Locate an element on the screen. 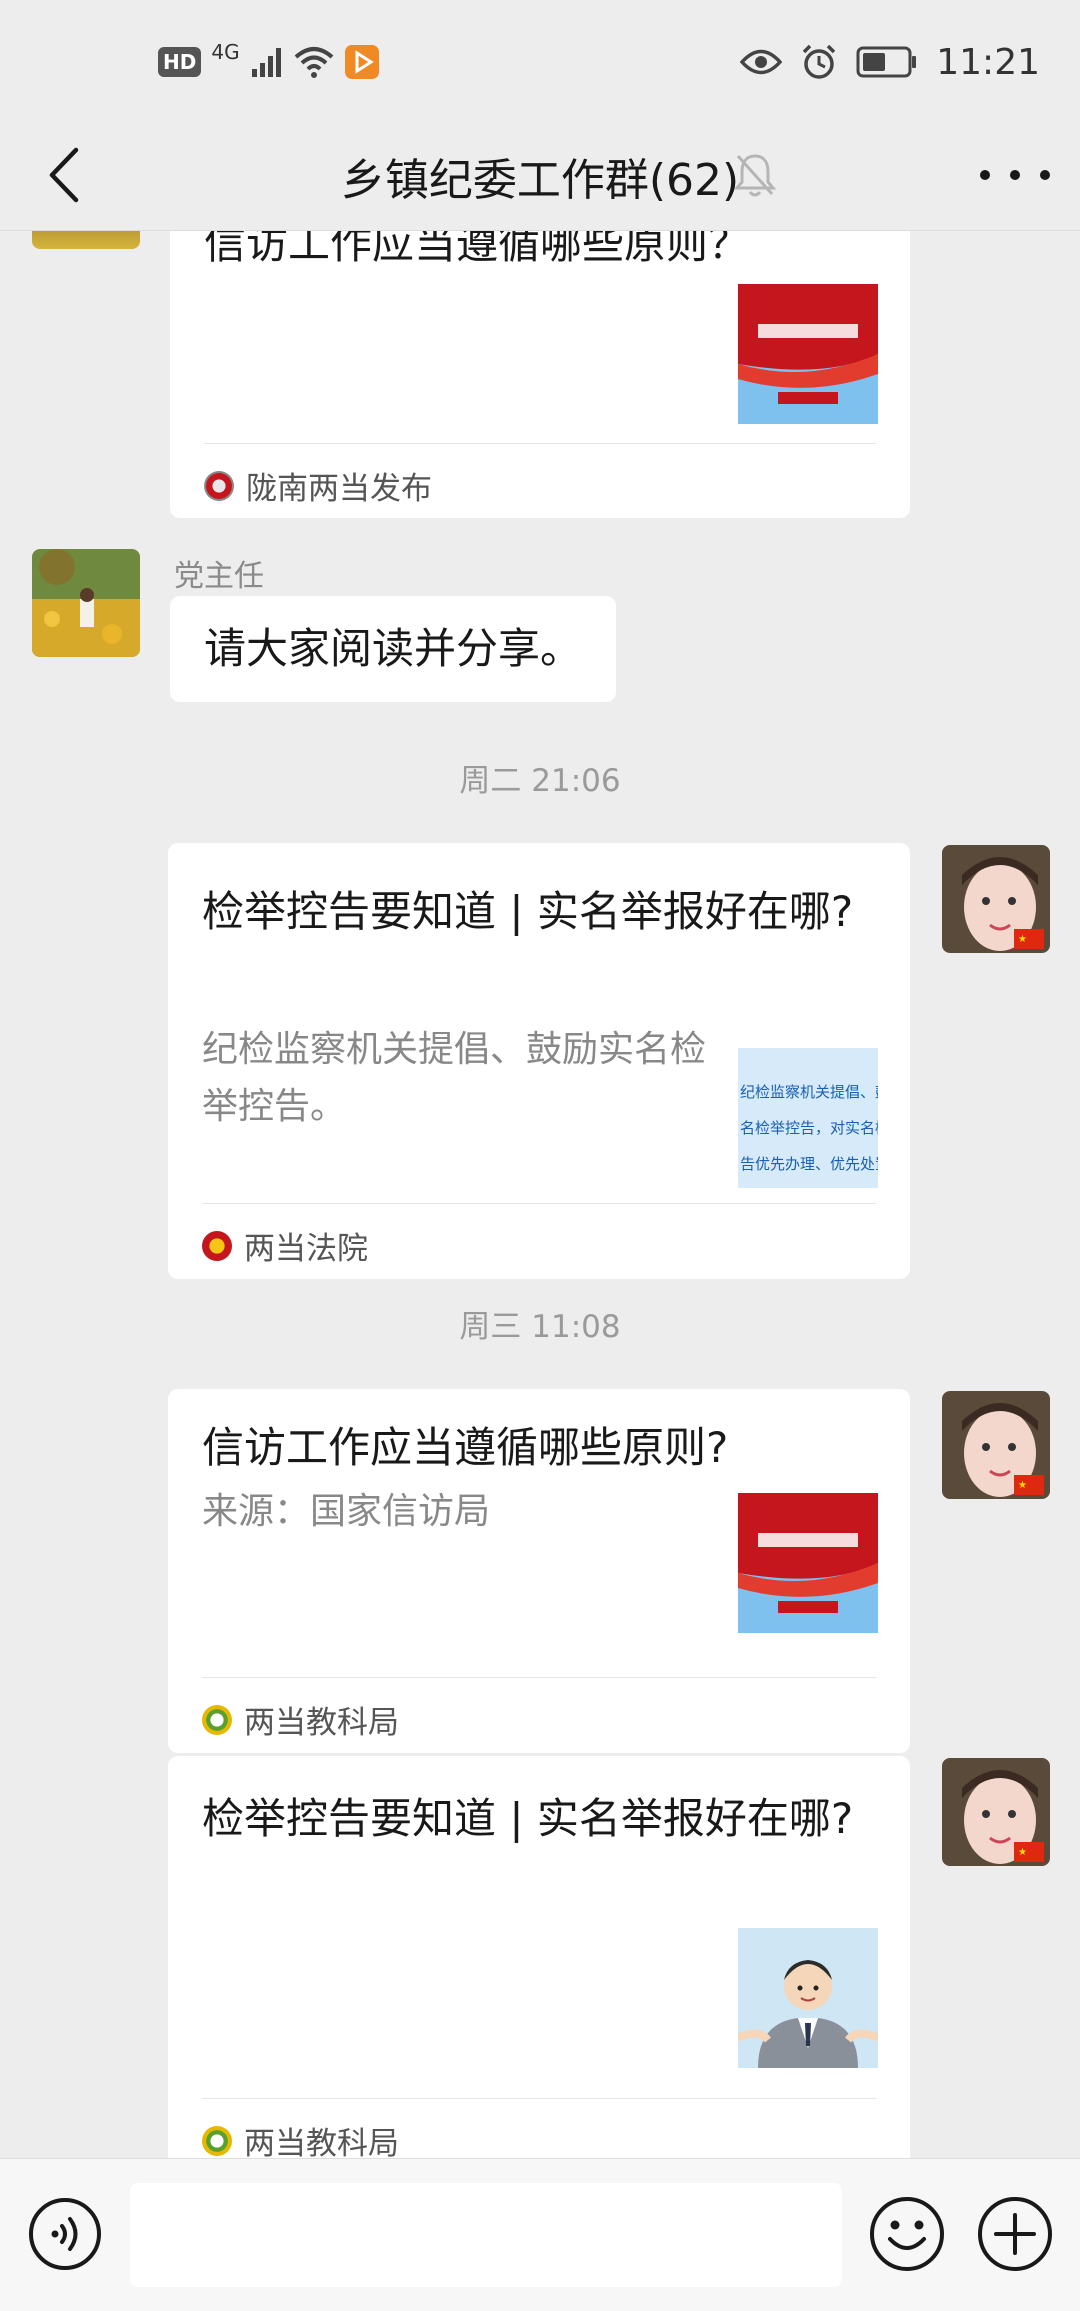 Image resolution: width=1080 pixels, height=2311 pixels. sender-name: 党主任 is located at coordinates (219, 576).